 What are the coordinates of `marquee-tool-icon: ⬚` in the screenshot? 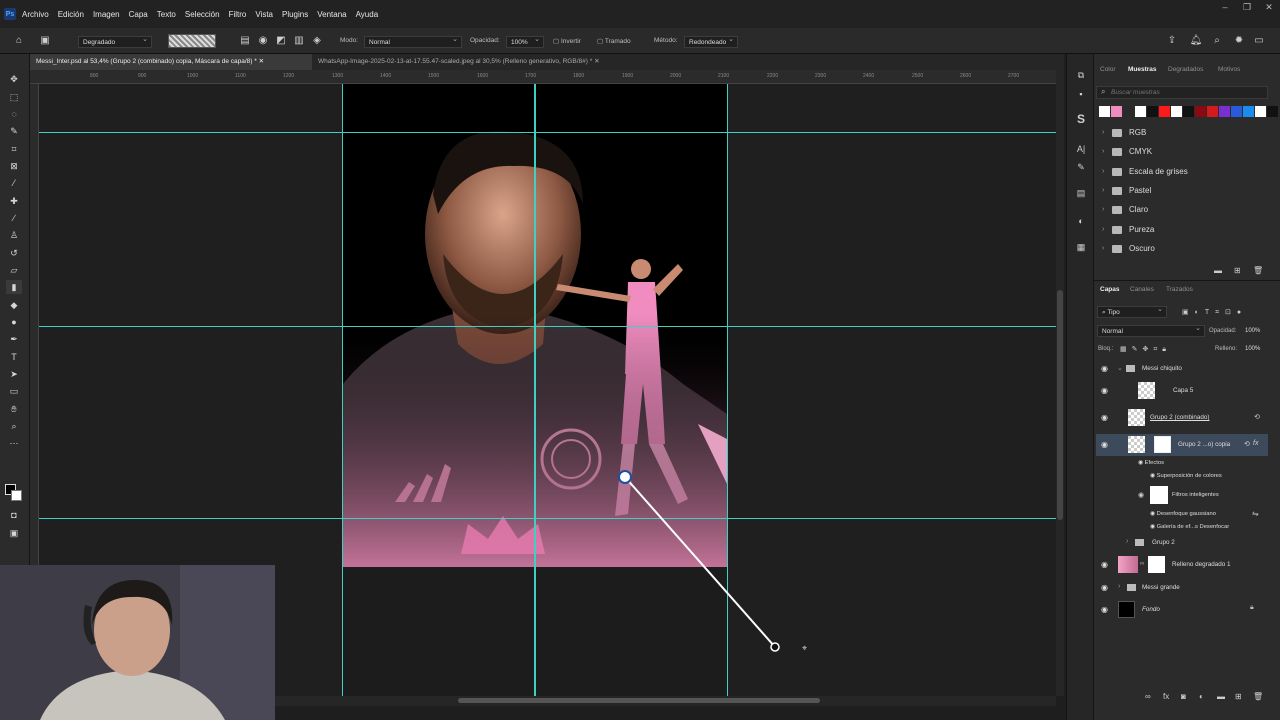 It's located at (14, 97).